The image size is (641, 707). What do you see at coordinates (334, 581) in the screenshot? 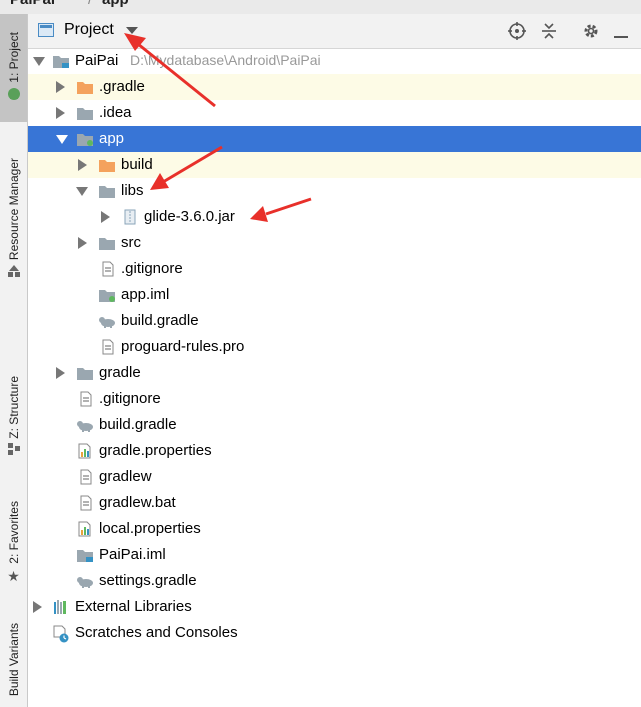
I see `tree-item-settings-gradle: settings.gradle` at bounding box center [334, 581].